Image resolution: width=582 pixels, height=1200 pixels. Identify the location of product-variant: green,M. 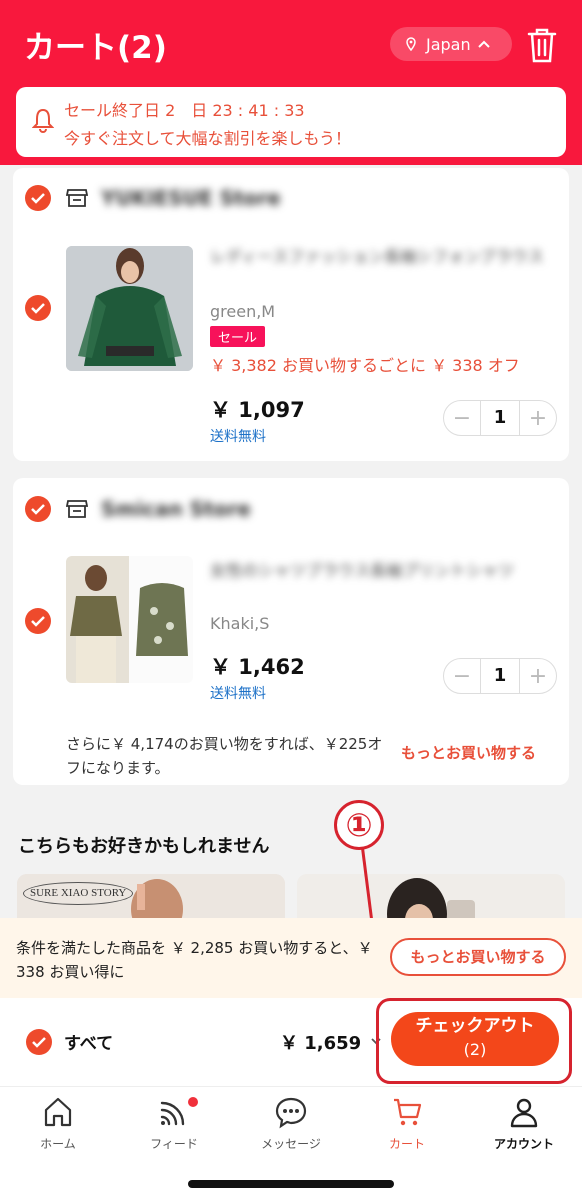
(242, 311).